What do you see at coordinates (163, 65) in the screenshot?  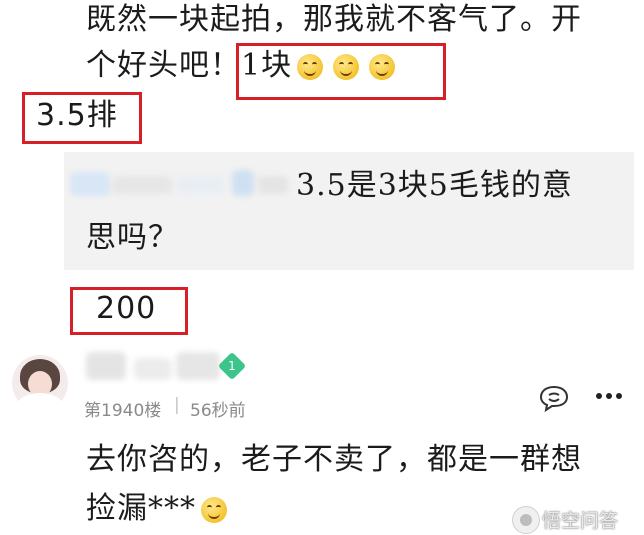 I see `post-text-prefix: 个好头吧！` at bounding box center [163, 65].